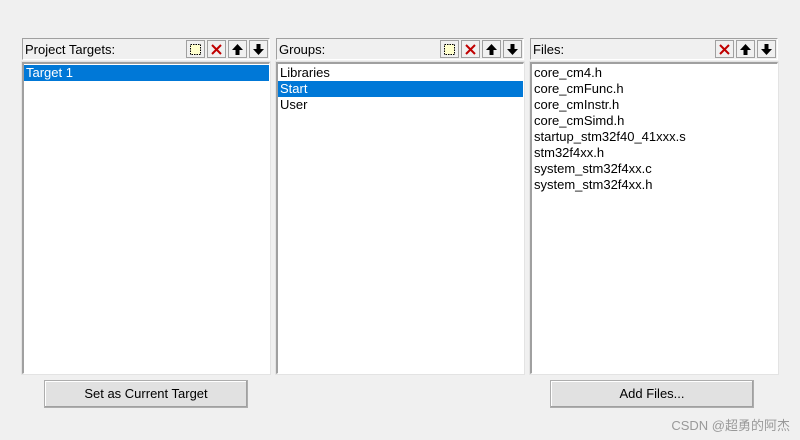  I want to click on move-file-up-button, so click(745, 49).